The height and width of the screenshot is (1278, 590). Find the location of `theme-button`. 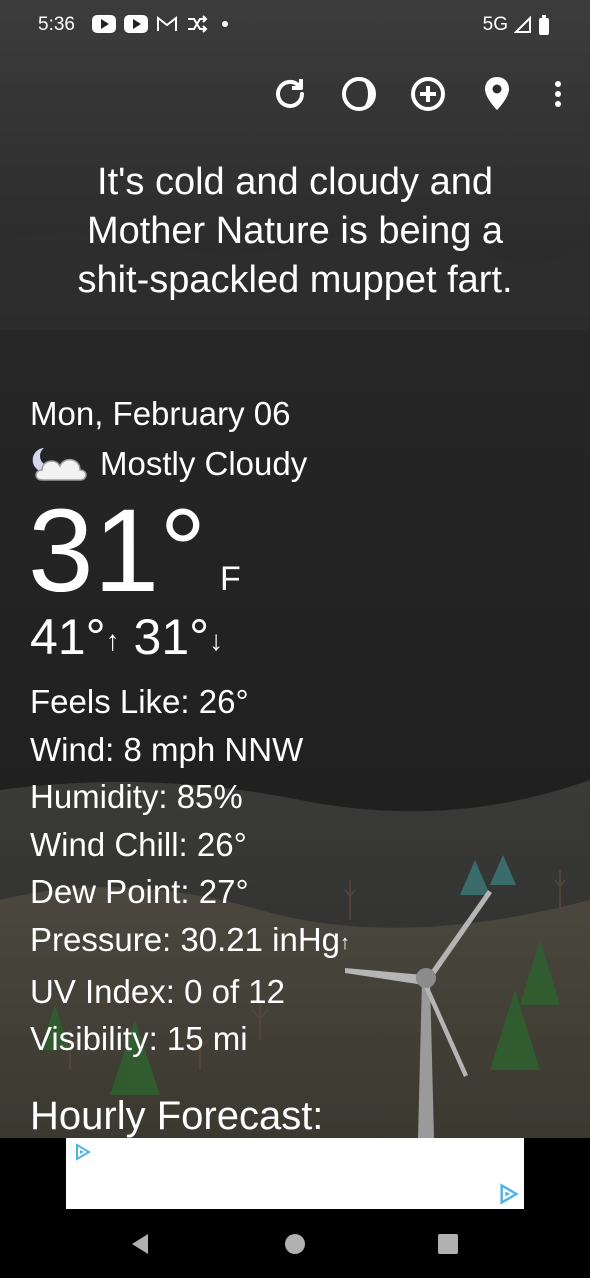

theme-button is located at coordinates (359, 94).